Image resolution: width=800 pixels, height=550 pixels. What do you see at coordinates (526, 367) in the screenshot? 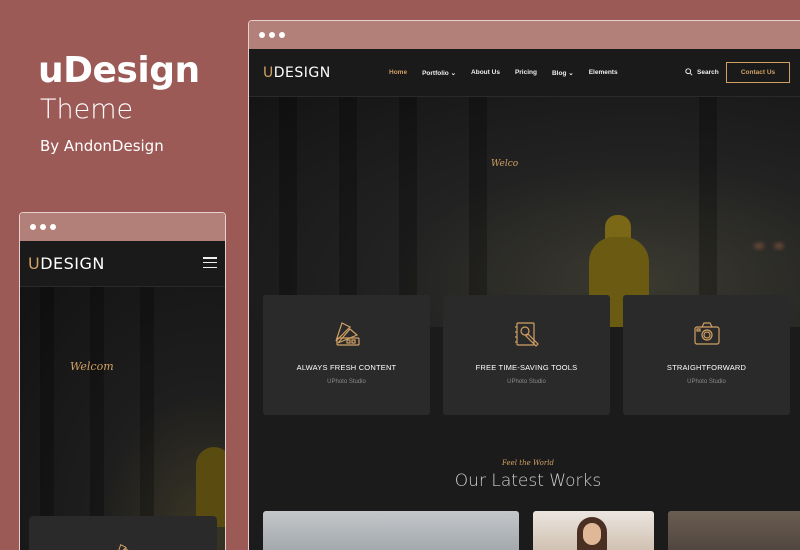
I see `feature-card-title: FREE TIME-SAVING TOOLS` at bounding box center [526, 367].